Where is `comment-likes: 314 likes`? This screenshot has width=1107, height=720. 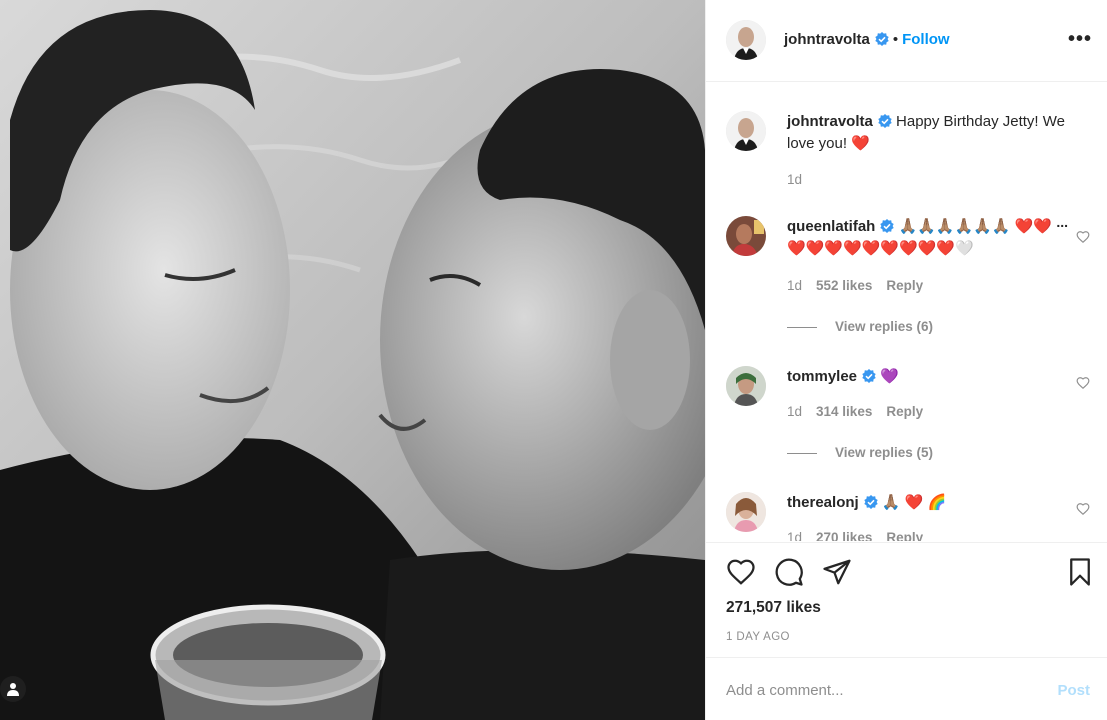
comment-likes: 314 likes is located at coordinates (844, 411).